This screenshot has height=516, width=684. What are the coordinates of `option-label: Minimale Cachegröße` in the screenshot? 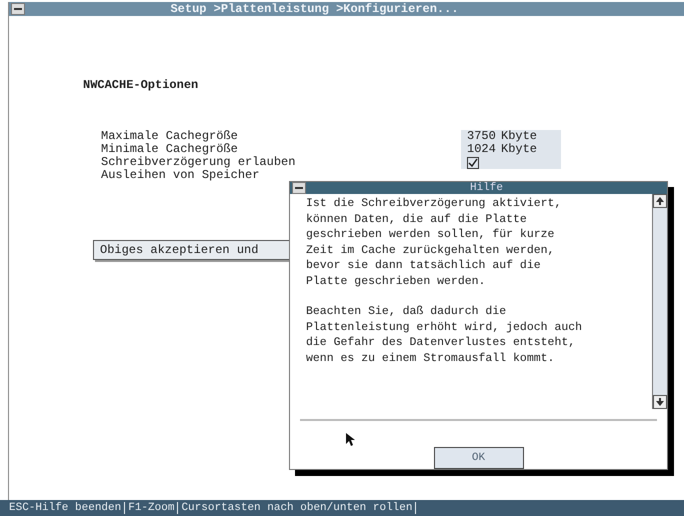 It's located at (170, 149).